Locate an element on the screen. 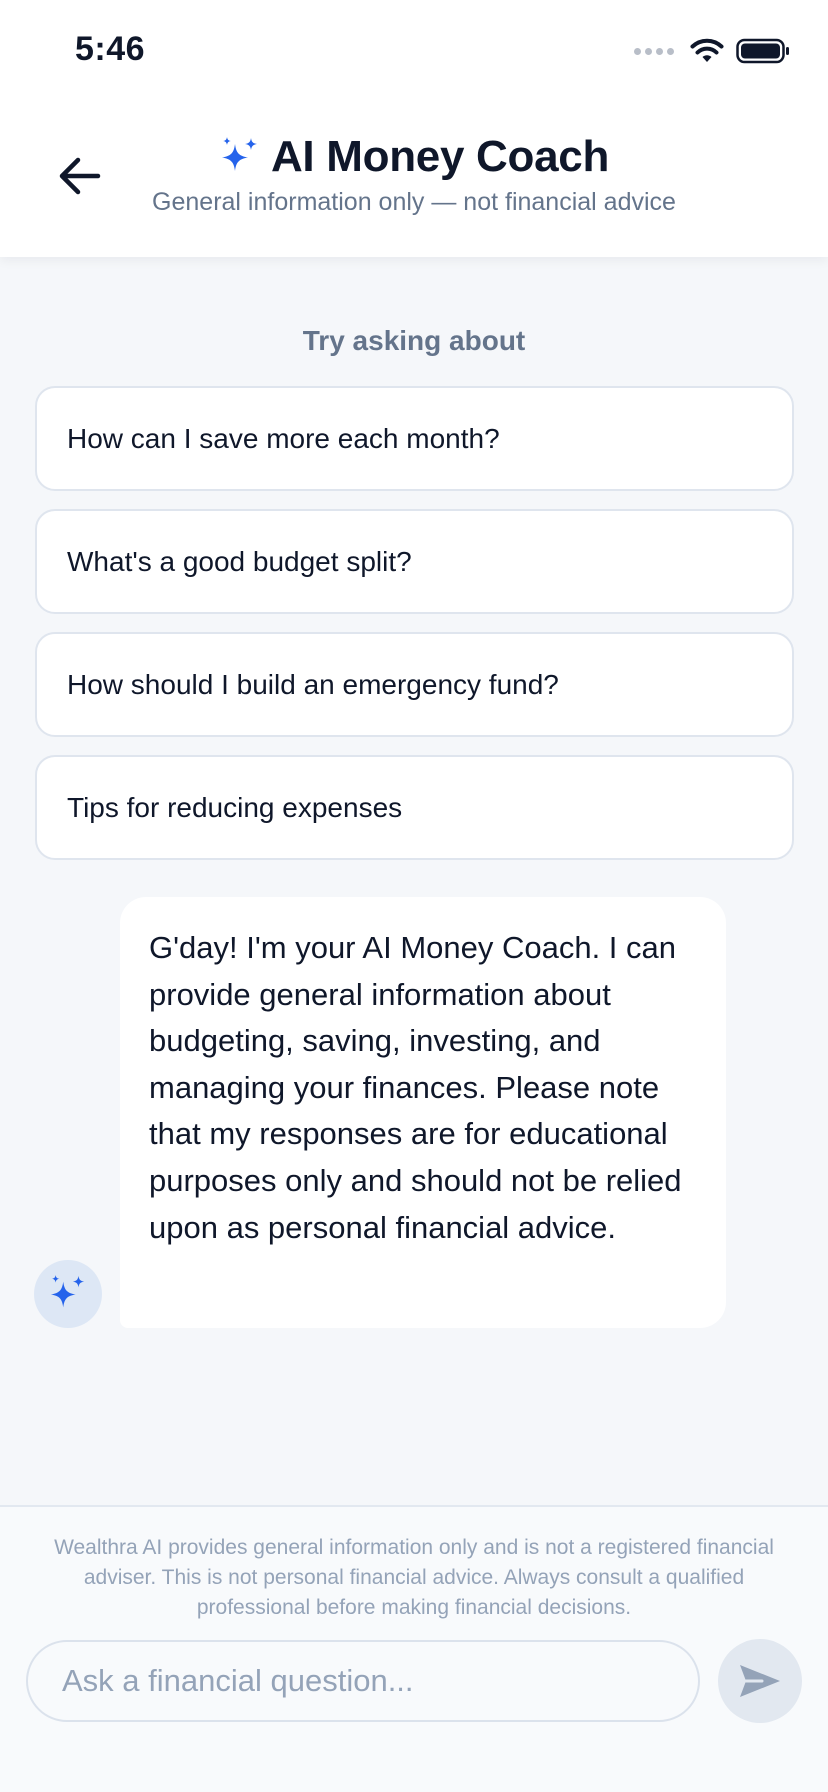 Image resolution: width=828 pixels, height=1792 pixels. suggestion-chip: How should I build an emergency fund? is located at coordinates (414, 684).